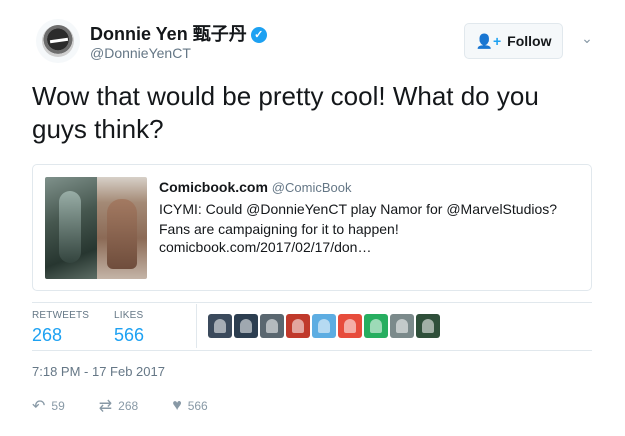 The width and height of the screenshot is (625, 436). I want to click on likers-avatars, so click(324, 326).